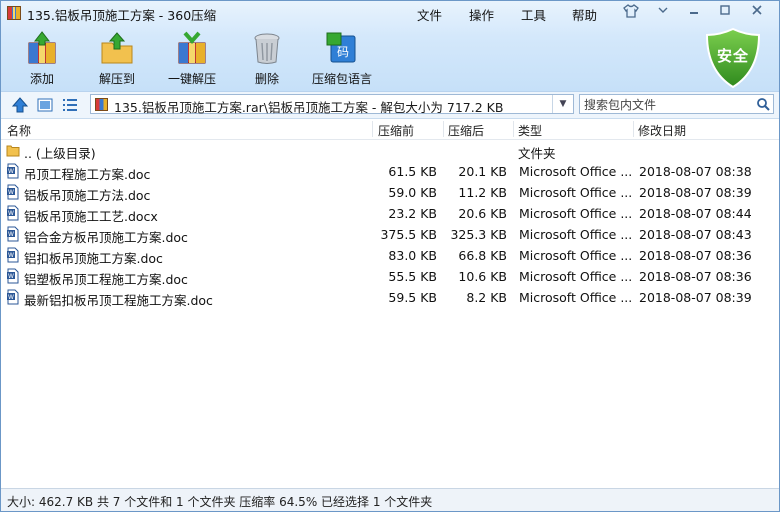 This screenshot has height=512, width=780. What do you see at coordinates (192, 47) in the screenshot?
I see `one-click-extract-icon` at bounding box center [192, 47].